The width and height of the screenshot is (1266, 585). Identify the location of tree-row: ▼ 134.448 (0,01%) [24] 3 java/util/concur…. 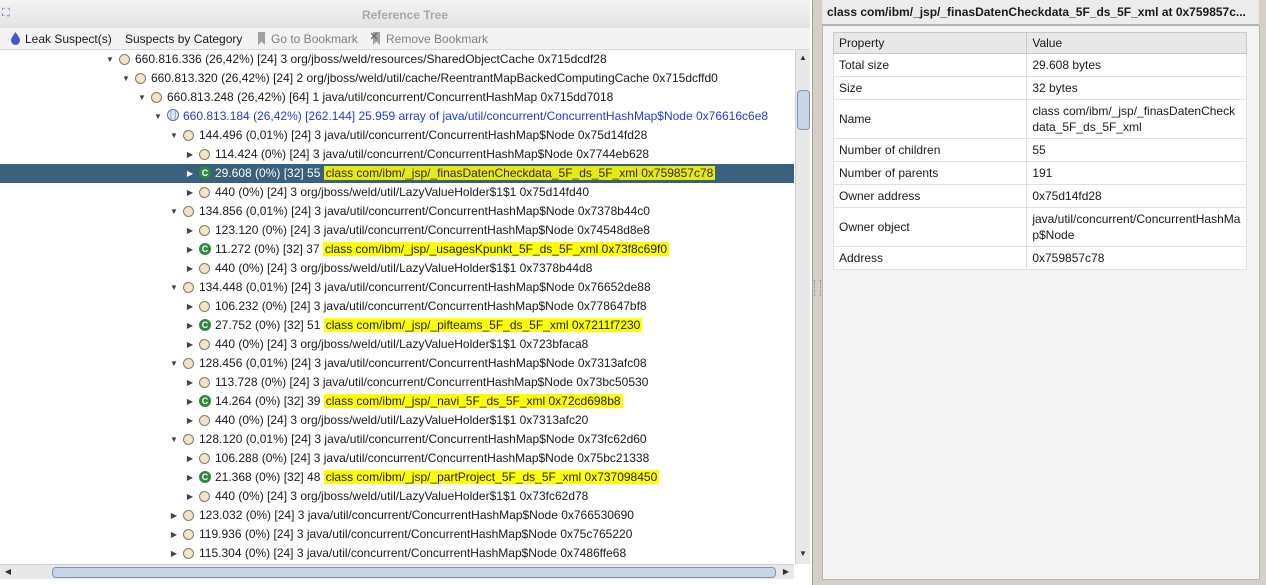
(397, 287).